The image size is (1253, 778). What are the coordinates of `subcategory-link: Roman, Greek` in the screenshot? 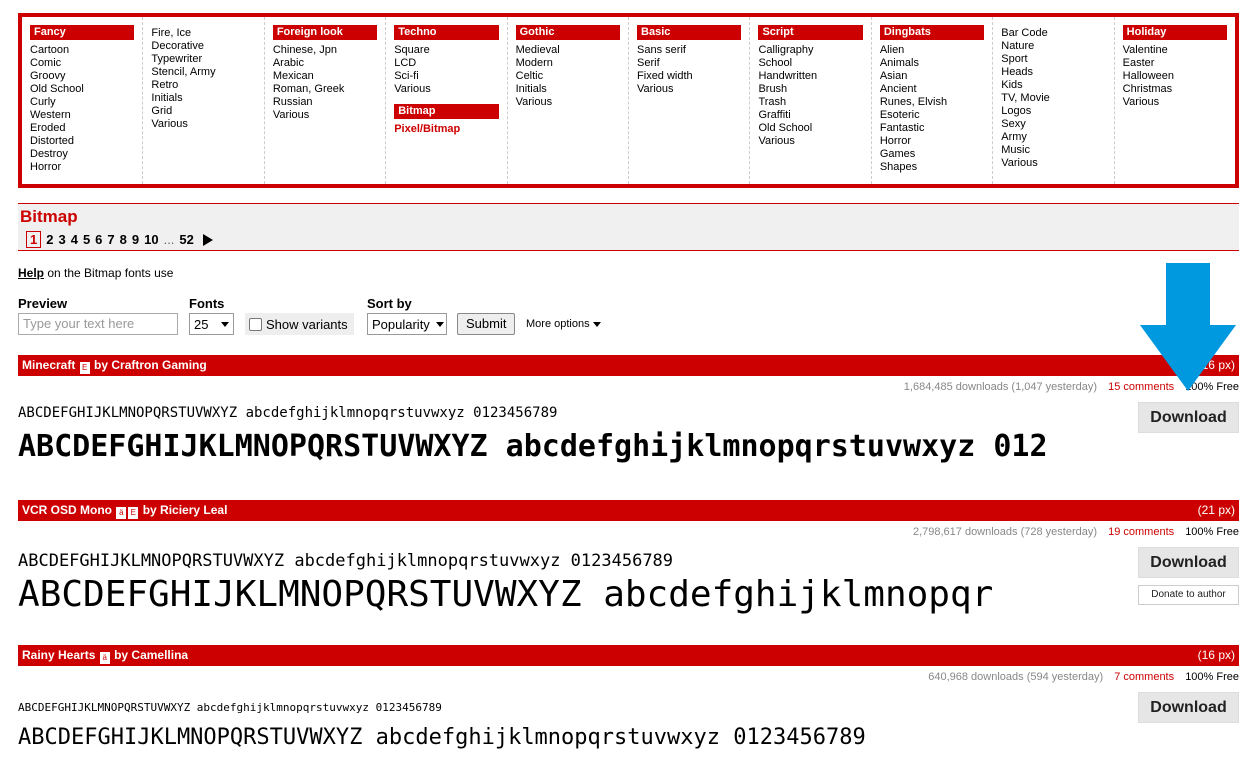 It's located at (325, 89).